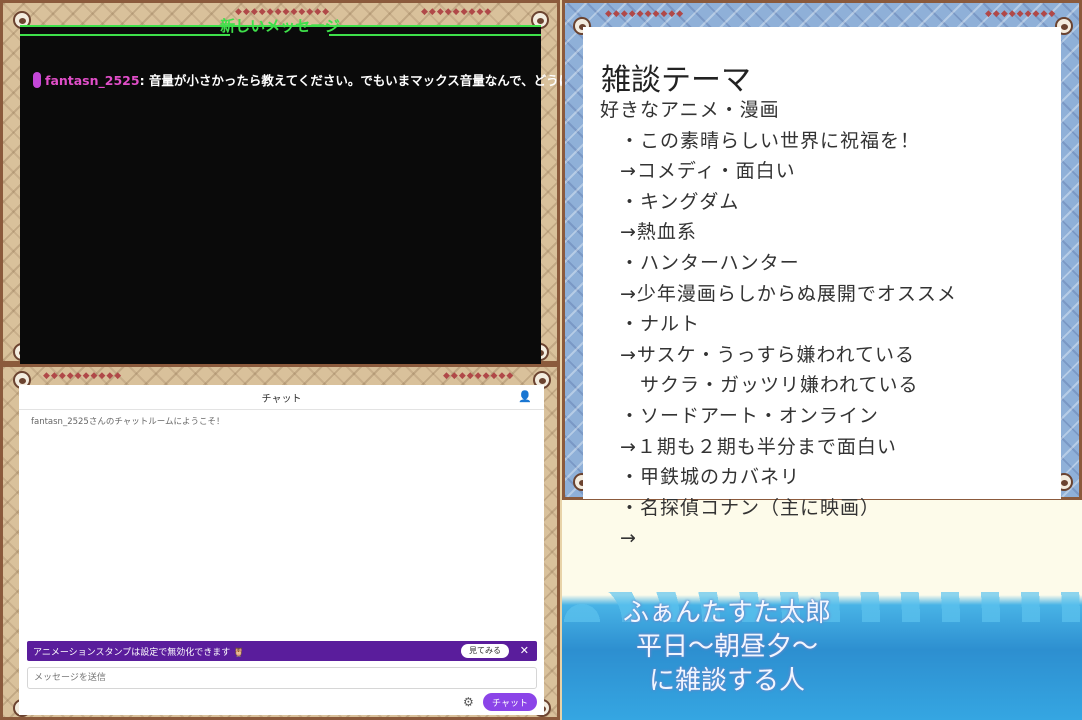  What do you see at coordinates (510, 702) in the screenshot?
I see `send-chat-button: チャット` at bounding box center [510, 702].